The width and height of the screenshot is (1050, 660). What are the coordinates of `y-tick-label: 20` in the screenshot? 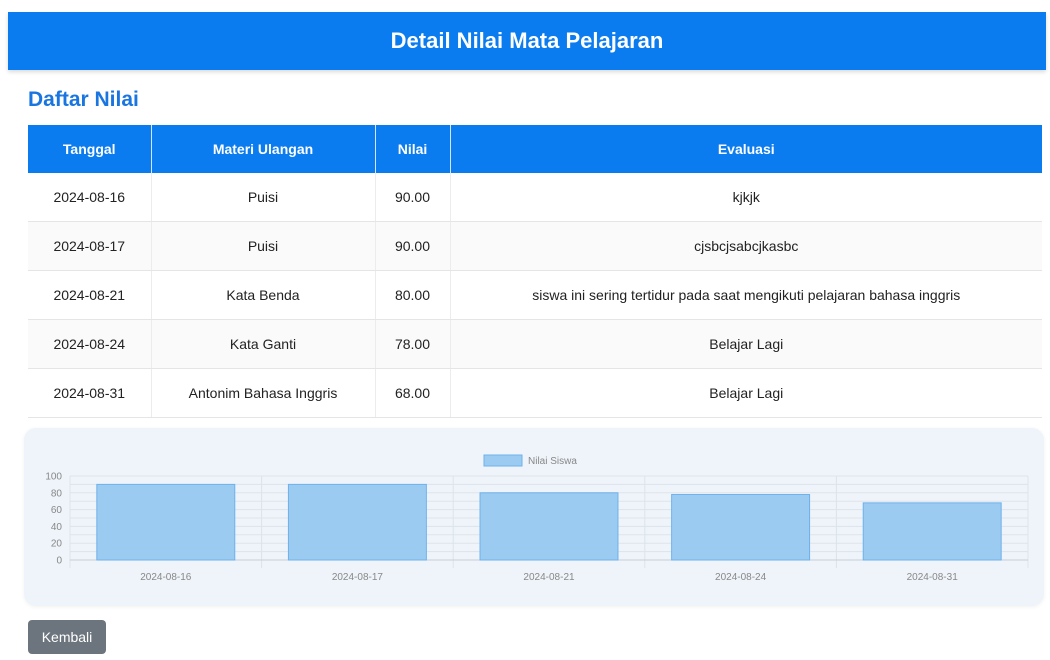 It's located at (57, 544).